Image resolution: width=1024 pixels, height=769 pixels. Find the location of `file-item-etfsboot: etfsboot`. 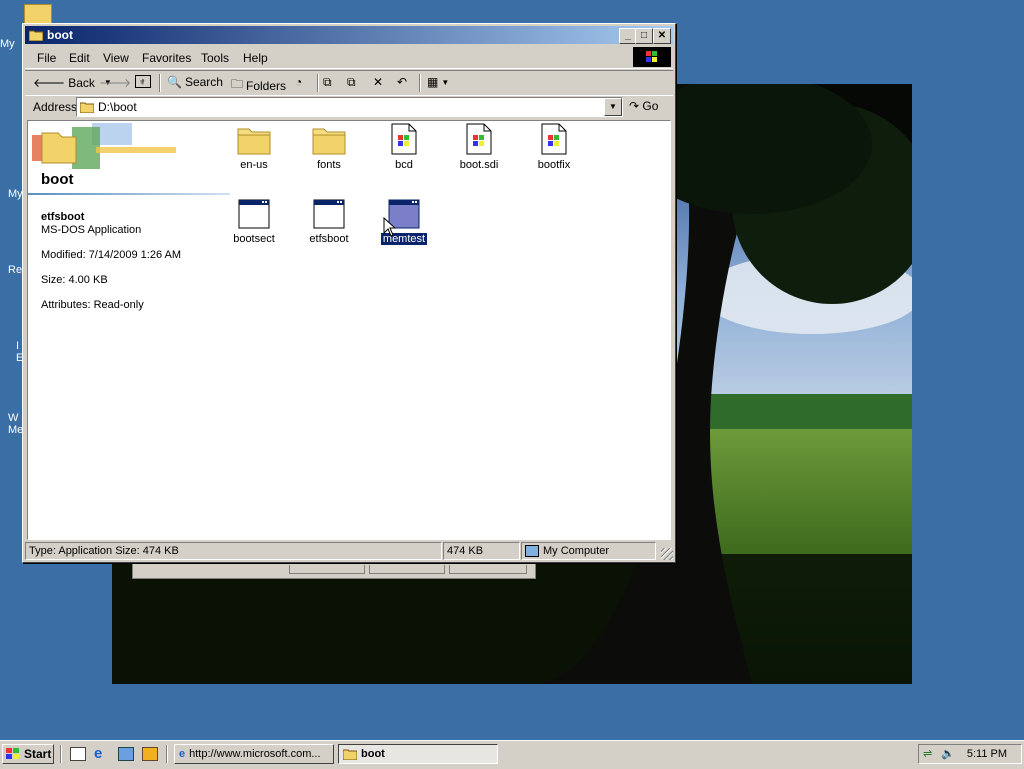

file-item-etfsboot: etfsboot is located at coordinates (329, 222).